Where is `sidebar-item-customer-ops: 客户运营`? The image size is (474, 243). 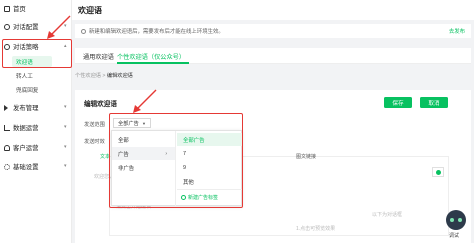
sidebar-item-customer-ops: 客户运营 is located at coordinates (21, 147).